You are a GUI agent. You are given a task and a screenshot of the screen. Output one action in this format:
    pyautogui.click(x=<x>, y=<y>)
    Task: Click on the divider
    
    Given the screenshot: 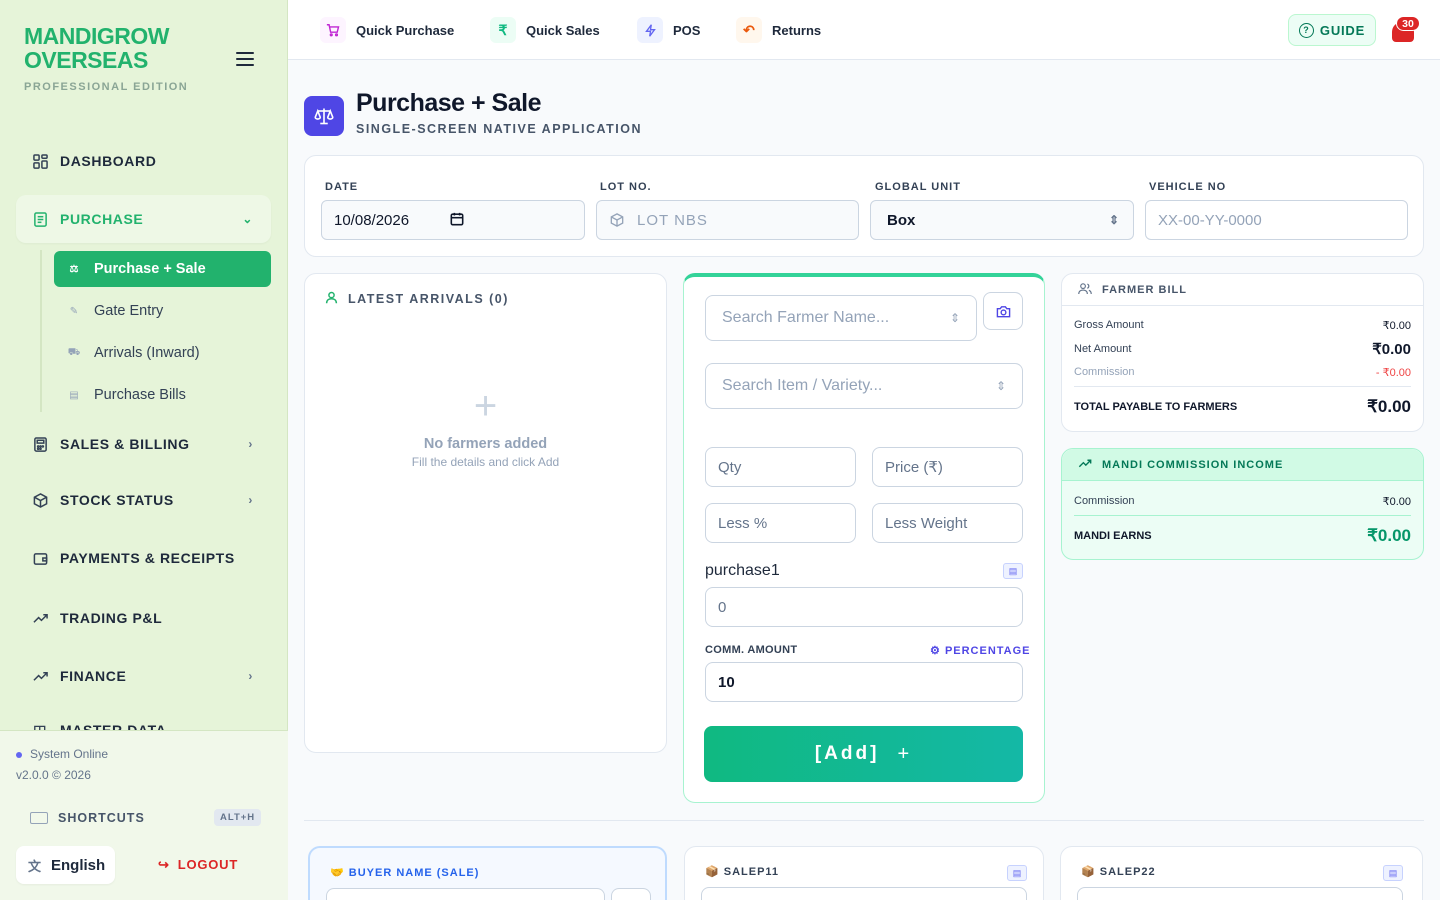 What is the action you would take?
    pyautogui.click(x=1242, y=386)
    